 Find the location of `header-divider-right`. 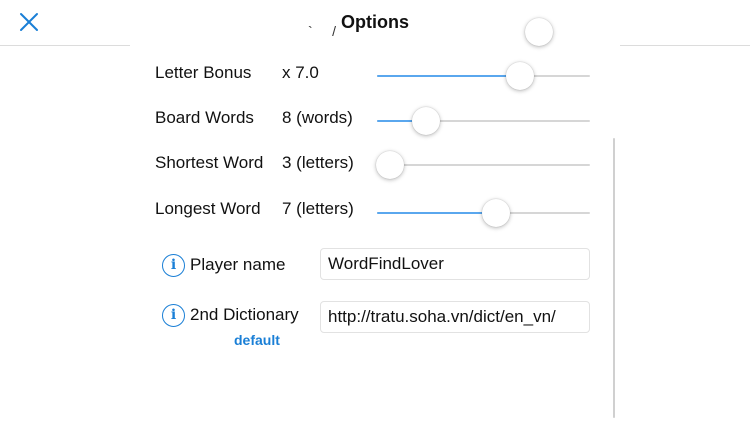

header-divider-right is located at coordinates (685, 45).